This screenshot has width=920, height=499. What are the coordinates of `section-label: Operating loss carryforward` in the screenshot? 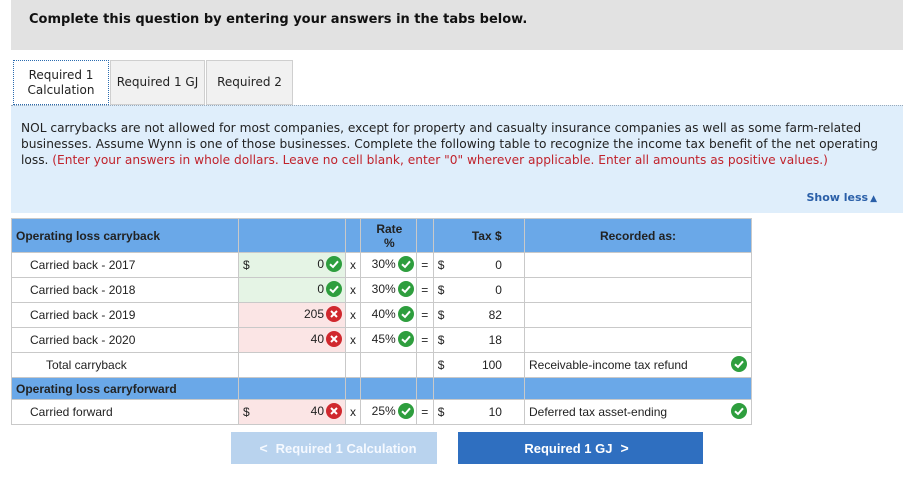 It's located at (125, 388).